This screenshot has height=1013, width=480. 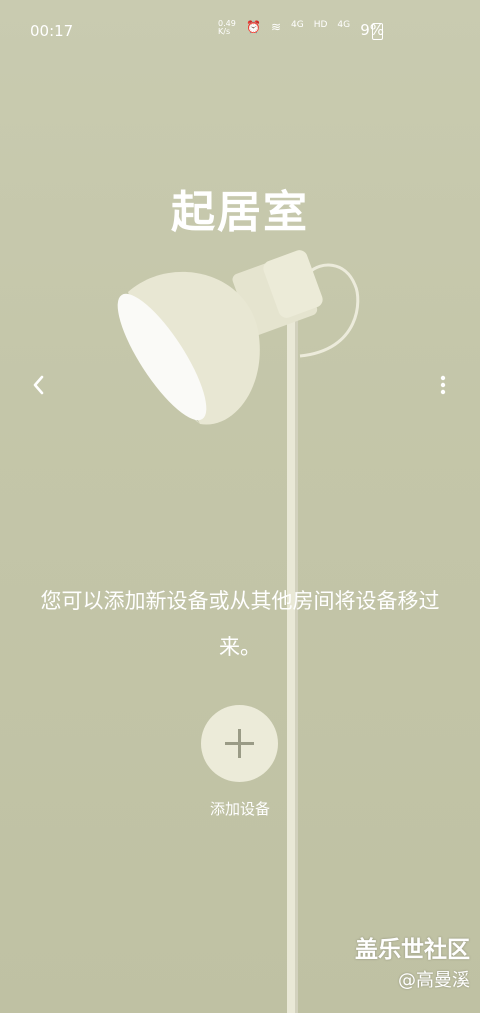 I want to click on watermark-user: @高曼溪, so click(x=434, y=980).